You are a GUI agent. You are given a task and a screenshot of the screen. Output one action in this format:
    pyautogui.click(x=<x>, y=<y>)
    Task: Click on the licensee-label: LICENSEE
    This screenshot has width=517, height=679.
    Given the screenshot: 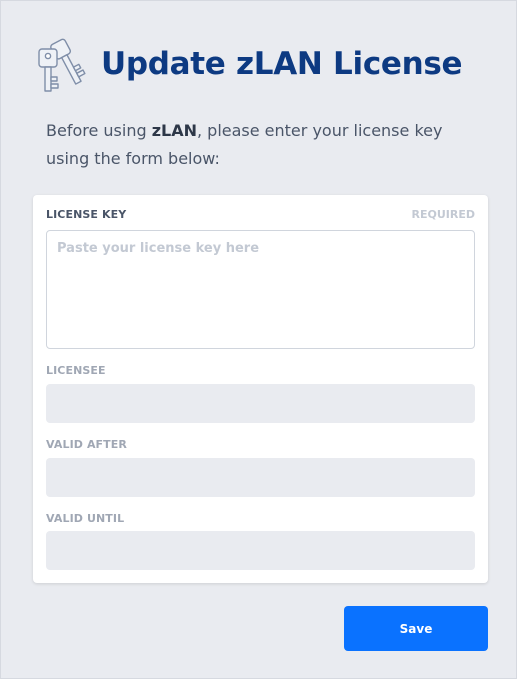 What is the action you would take?
    pyautogui.click(x=76, y=370)
    